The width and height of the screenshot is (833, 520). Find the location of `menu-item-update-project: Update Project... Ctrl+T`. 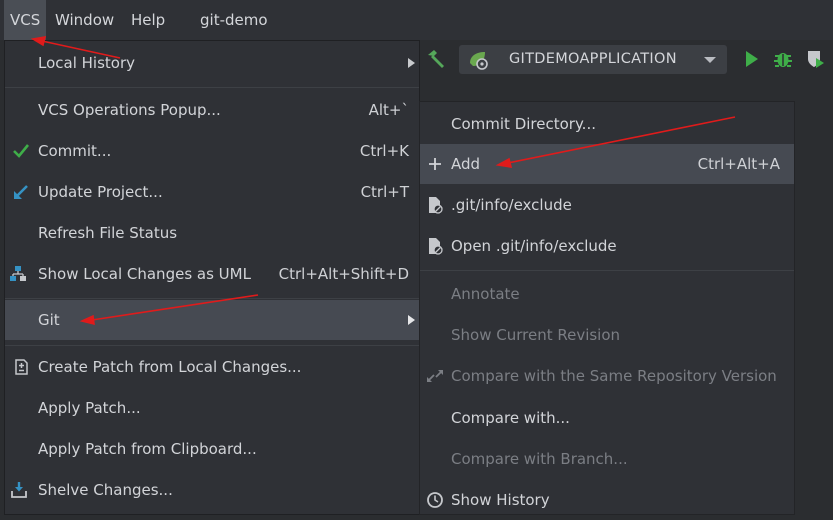

menu-item-update-project: Update Project... Ctrl+T is located at coordinates (212, 192).